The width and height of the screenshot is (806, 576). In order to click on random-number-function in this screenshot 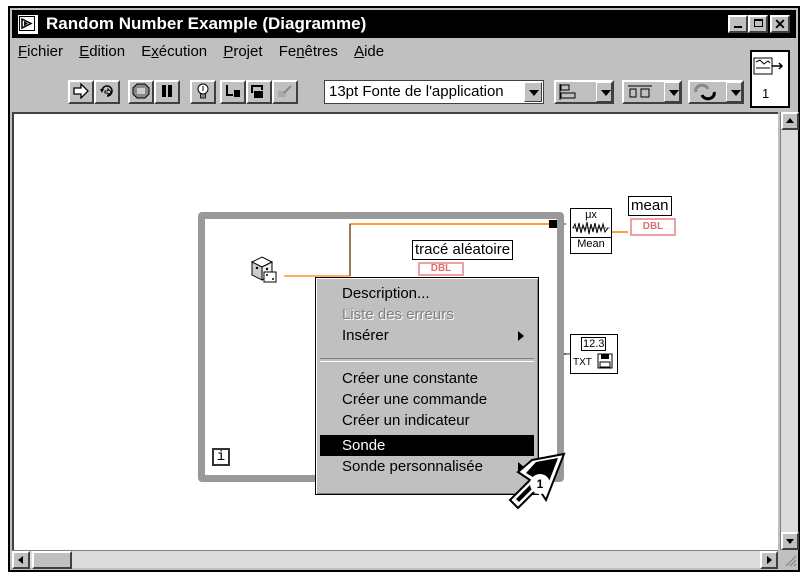, I will do `click(264, 270)`.